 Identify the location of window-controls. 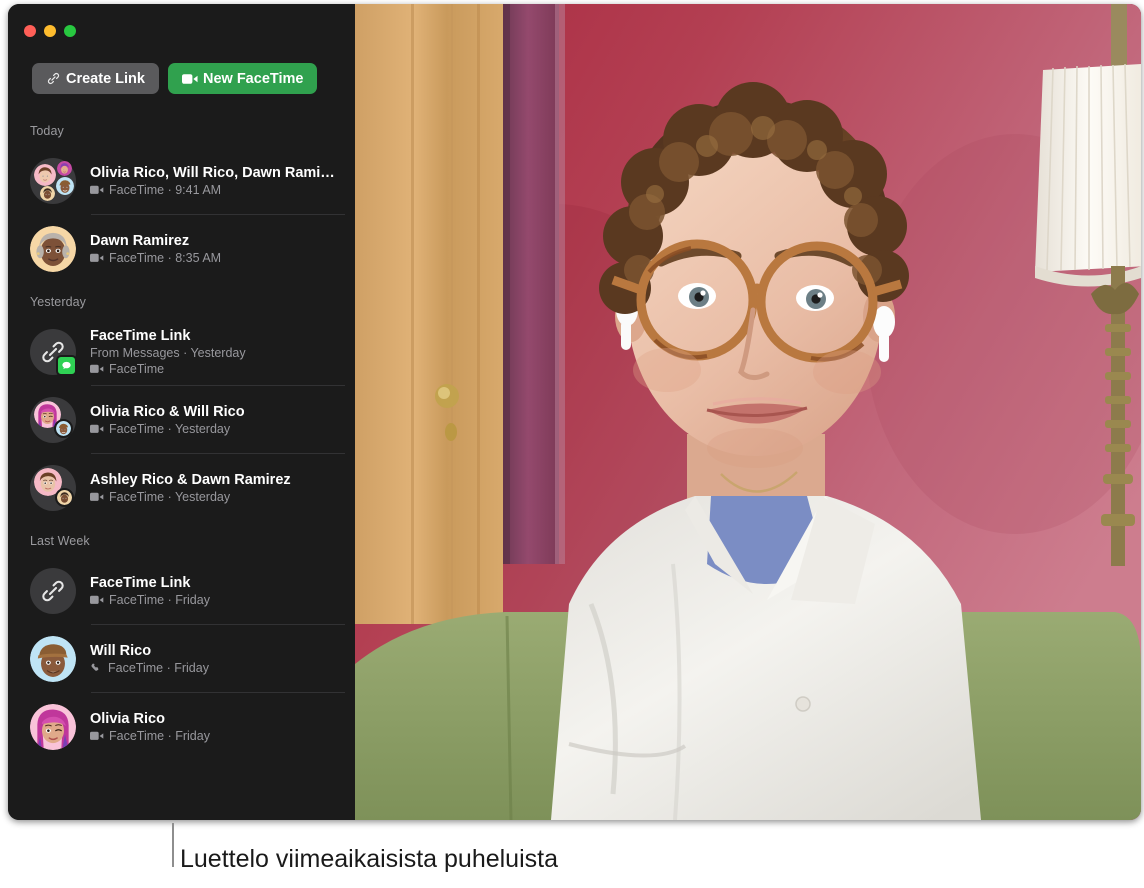
(50, 31).